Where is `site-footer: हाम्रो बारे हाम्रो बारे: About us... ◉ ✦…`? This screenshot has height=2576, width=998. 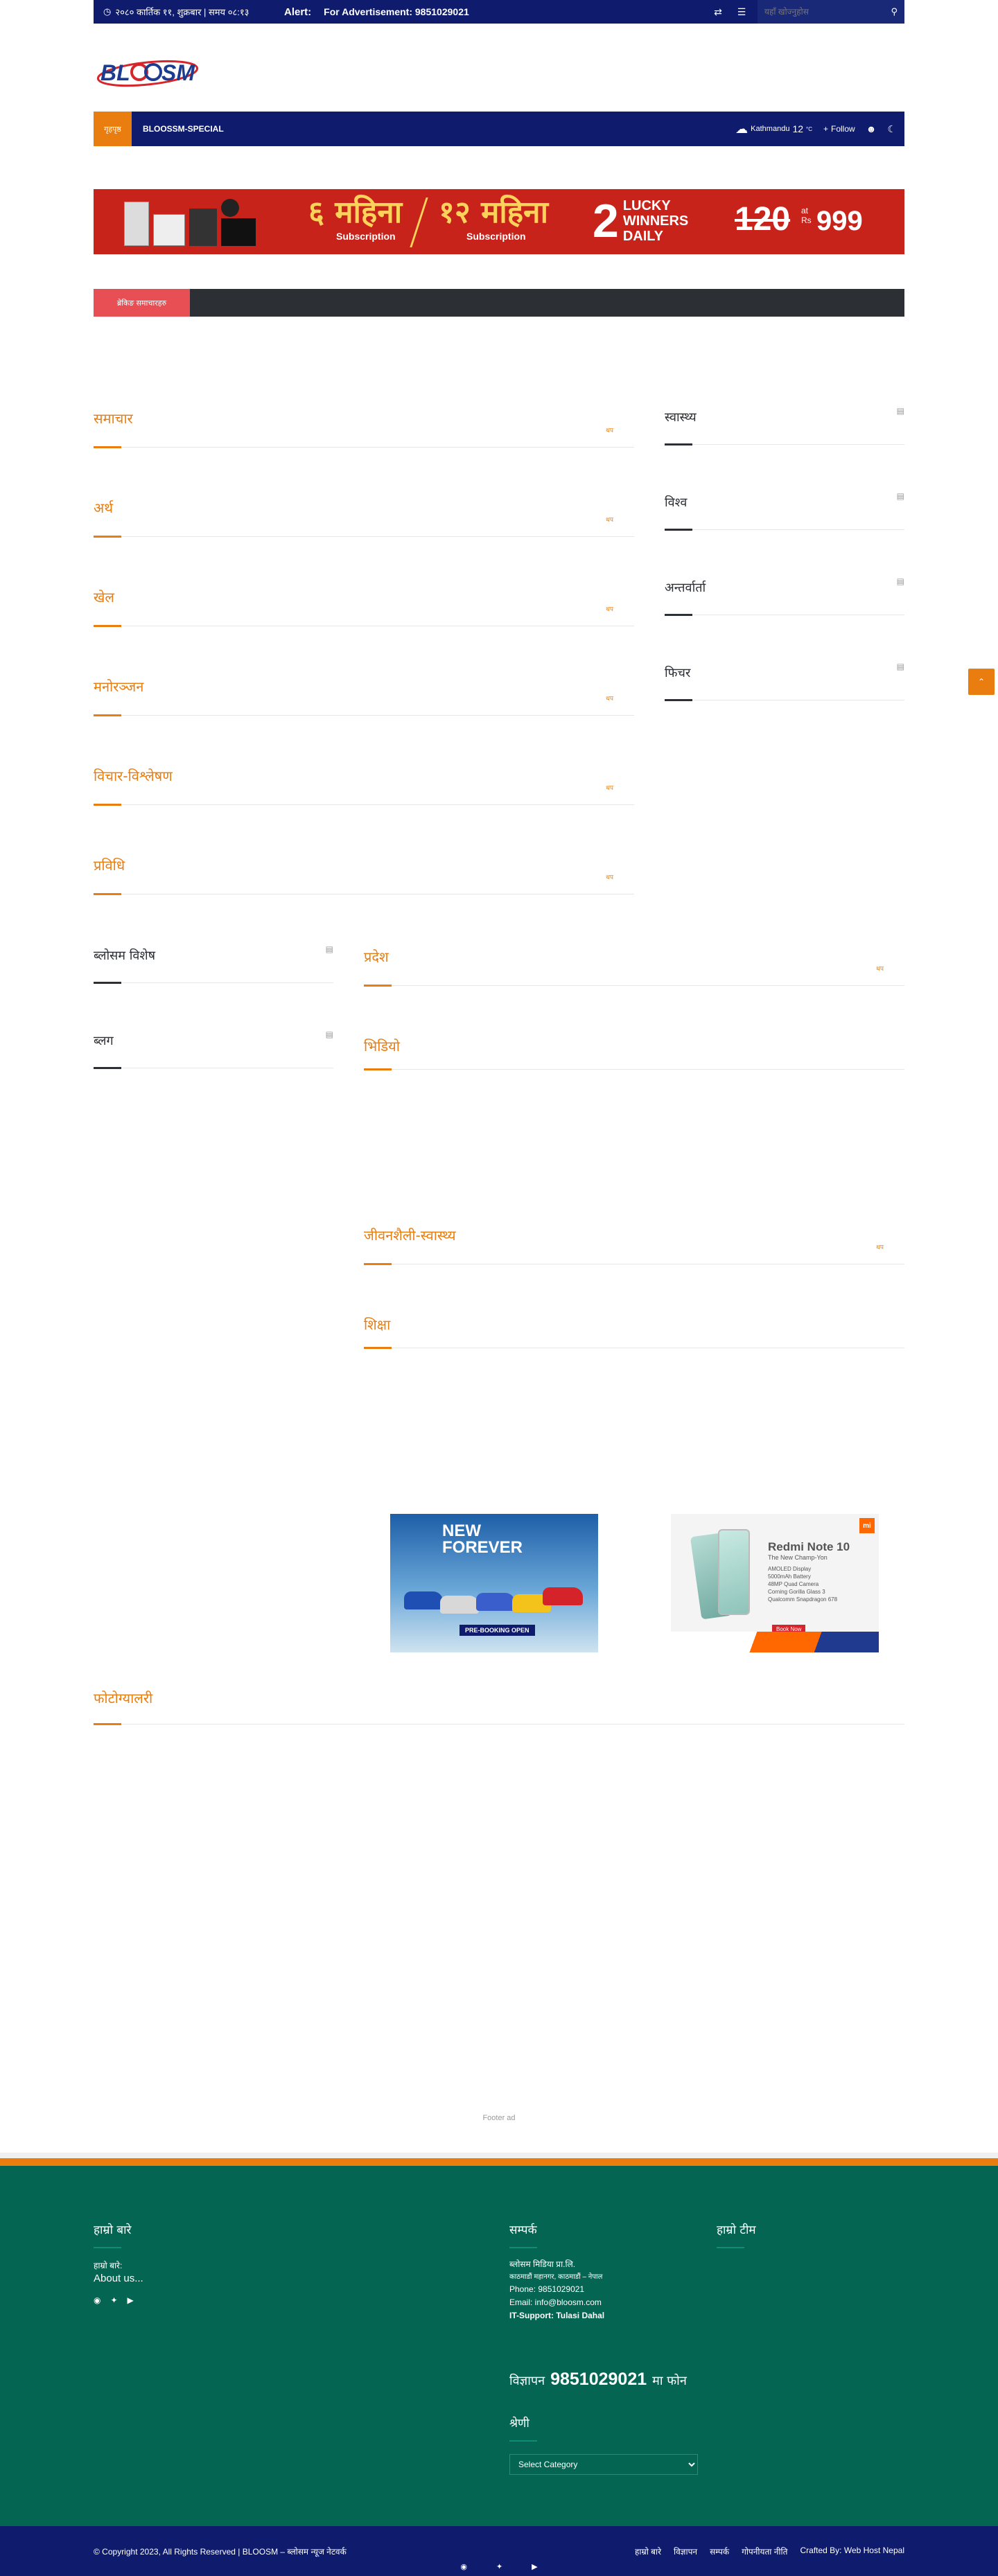
site-footer: हाम्रो बारे हाम्रो बारे: About us... ◉ ✦… is located at coordinates (499, 2346).